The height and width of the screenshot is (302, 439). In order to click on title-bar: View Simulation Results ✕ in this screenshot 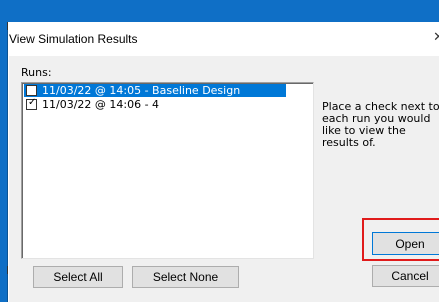, I will do `click(224, 39)`.